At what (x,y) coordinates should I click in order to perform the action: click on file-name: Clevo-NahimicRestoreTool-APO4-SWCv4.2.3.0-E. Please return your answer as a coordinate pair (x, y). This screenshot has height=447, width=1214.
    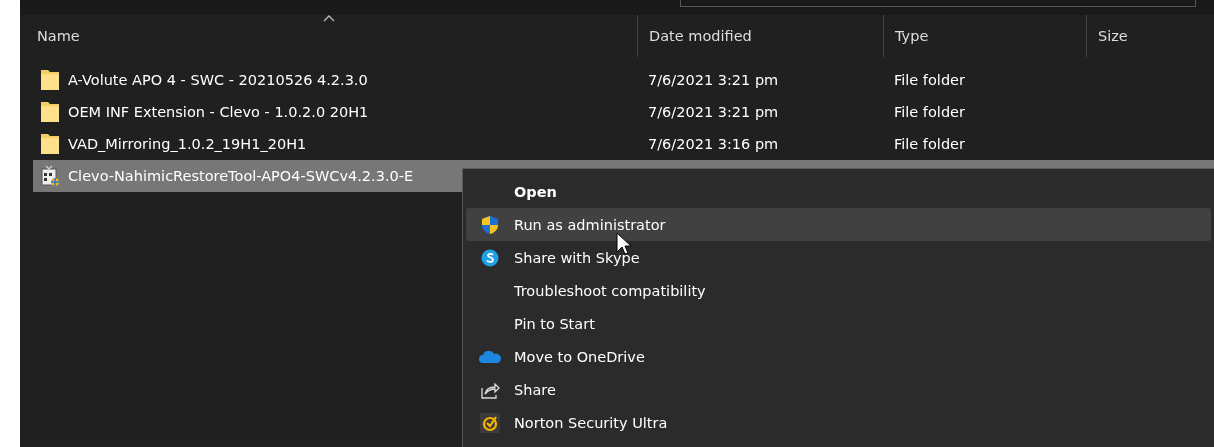
    Looking at the image, I should click on (241, 176).